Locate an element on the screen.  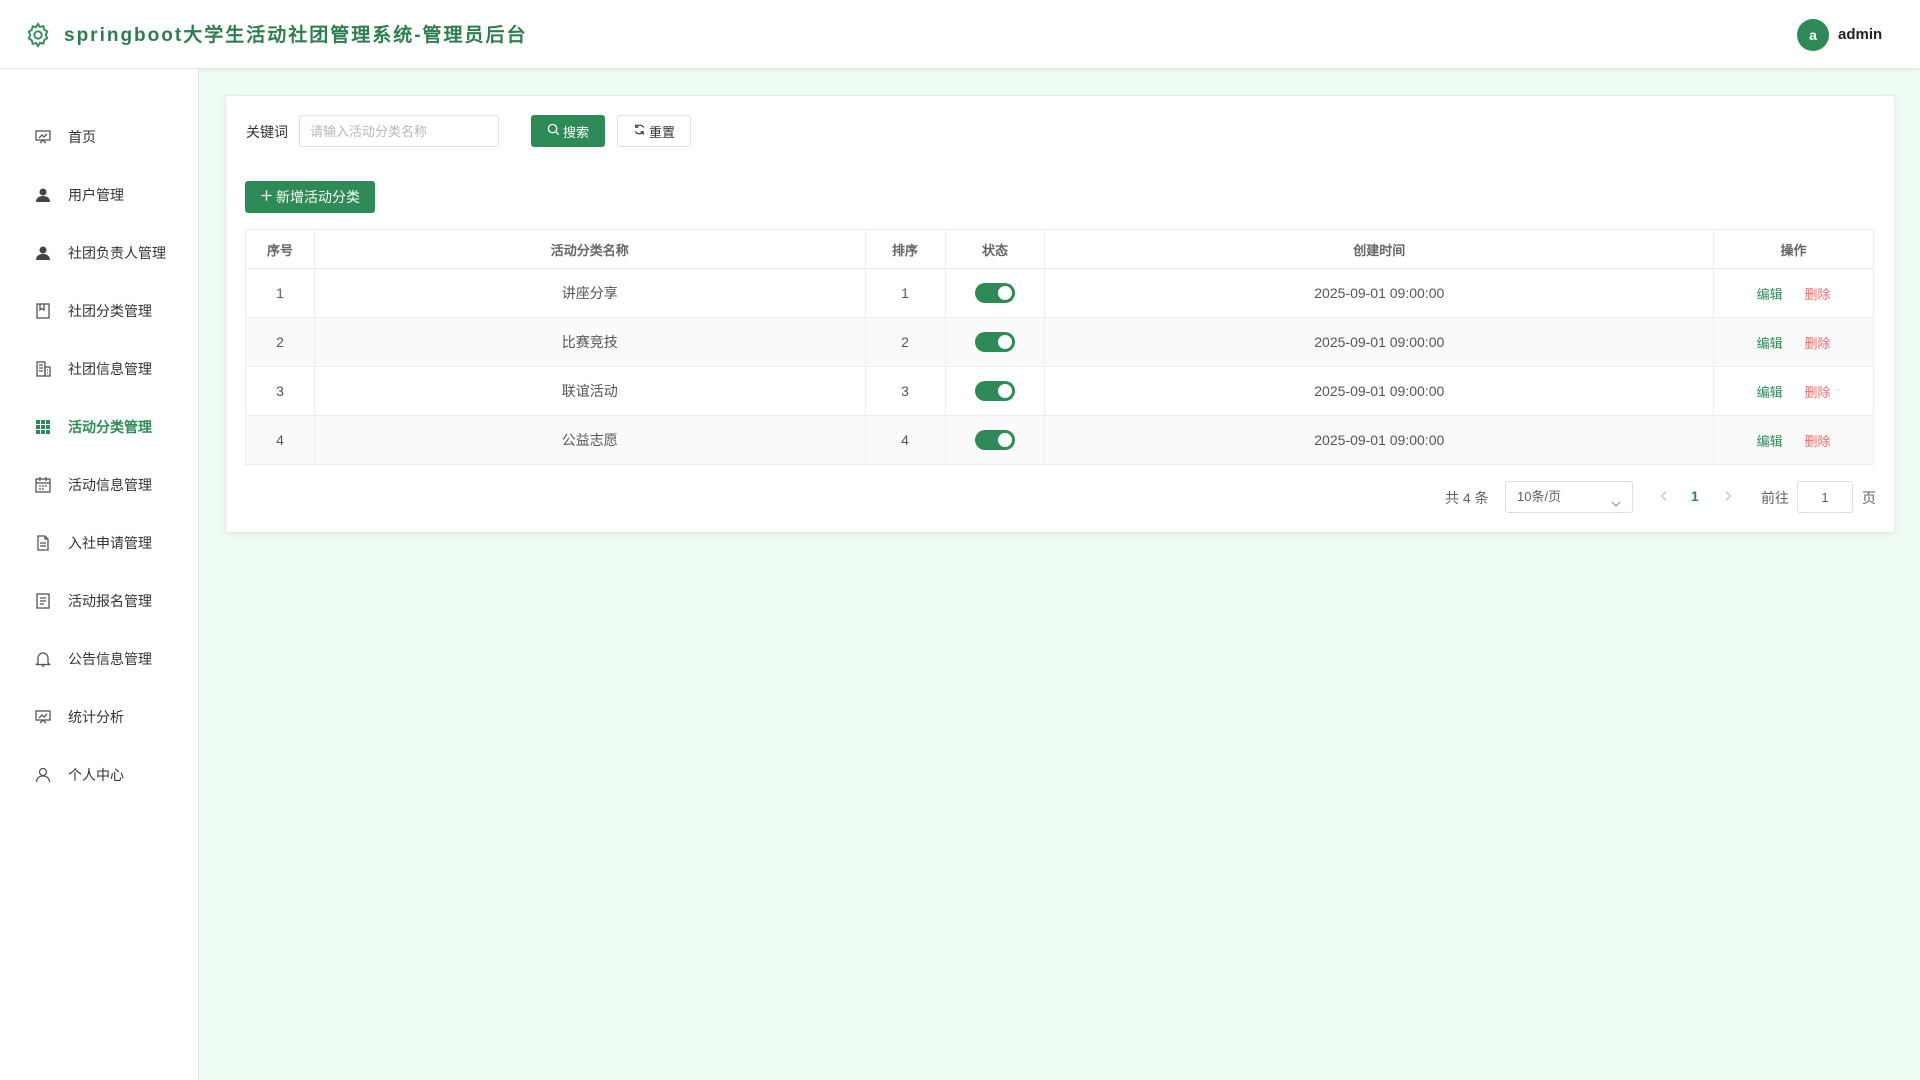
table-row: 2 比赛竞技 2 2025-09-01 09:00:00 编辑 删除 is located at coordinates (1059, 342).